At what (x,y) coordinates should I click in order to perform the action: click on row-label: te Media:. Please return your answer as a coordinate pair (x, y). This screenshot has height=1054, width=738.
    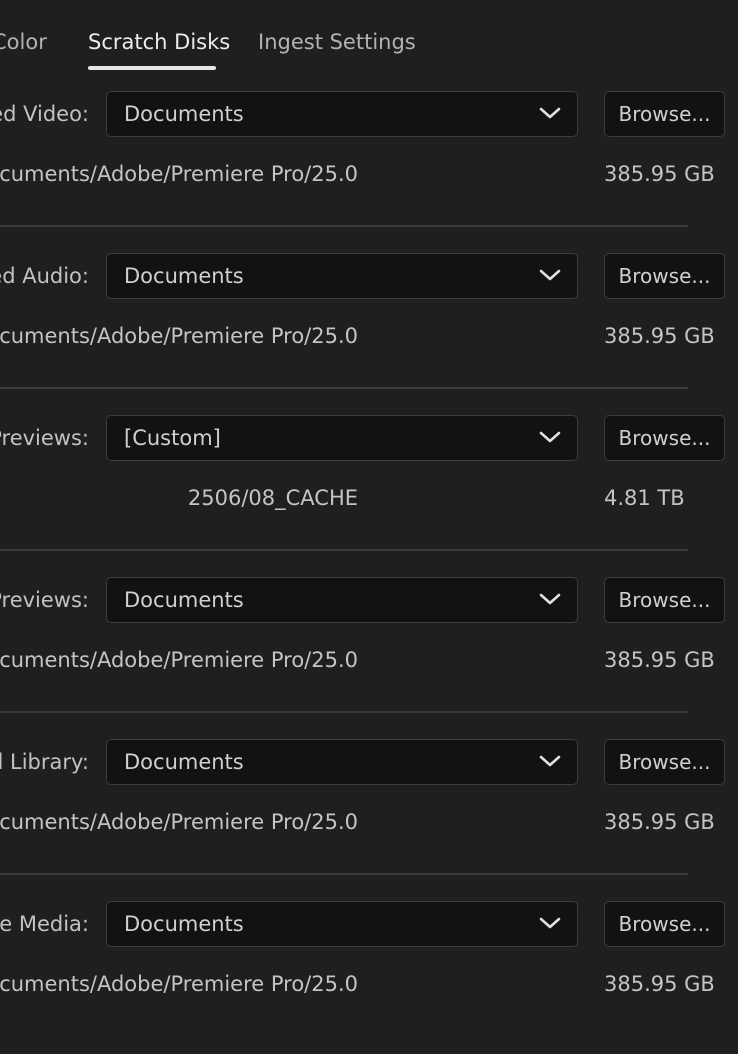
    Looking at the image, I should click on (44, 924).